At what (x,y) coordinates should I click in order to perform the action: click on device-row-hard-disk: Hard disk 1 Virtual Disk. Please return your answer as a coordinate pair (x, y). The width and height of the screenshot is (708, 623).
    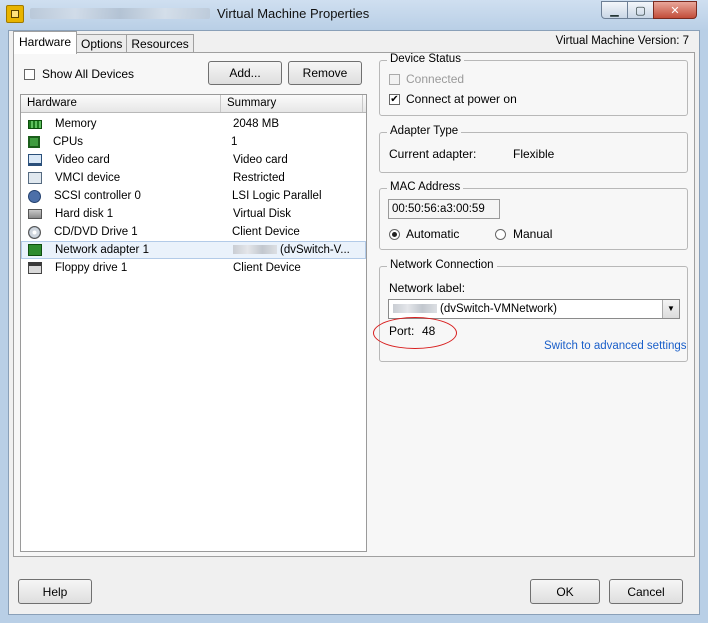
    Looking at the image, I should click on (193, 214).